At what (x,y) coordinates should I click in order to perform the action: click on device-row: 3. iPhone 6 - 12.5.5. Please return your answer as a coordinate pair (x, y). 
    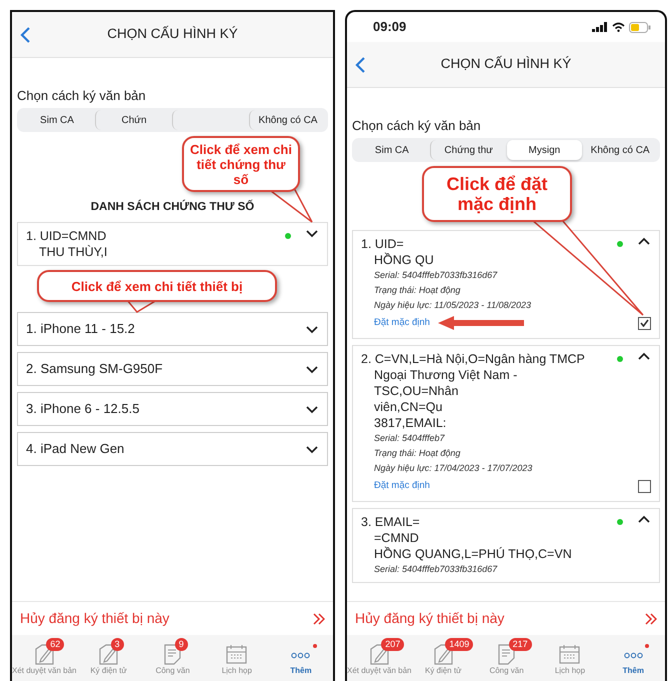
    Looking at the image, I should click on (172, 409).